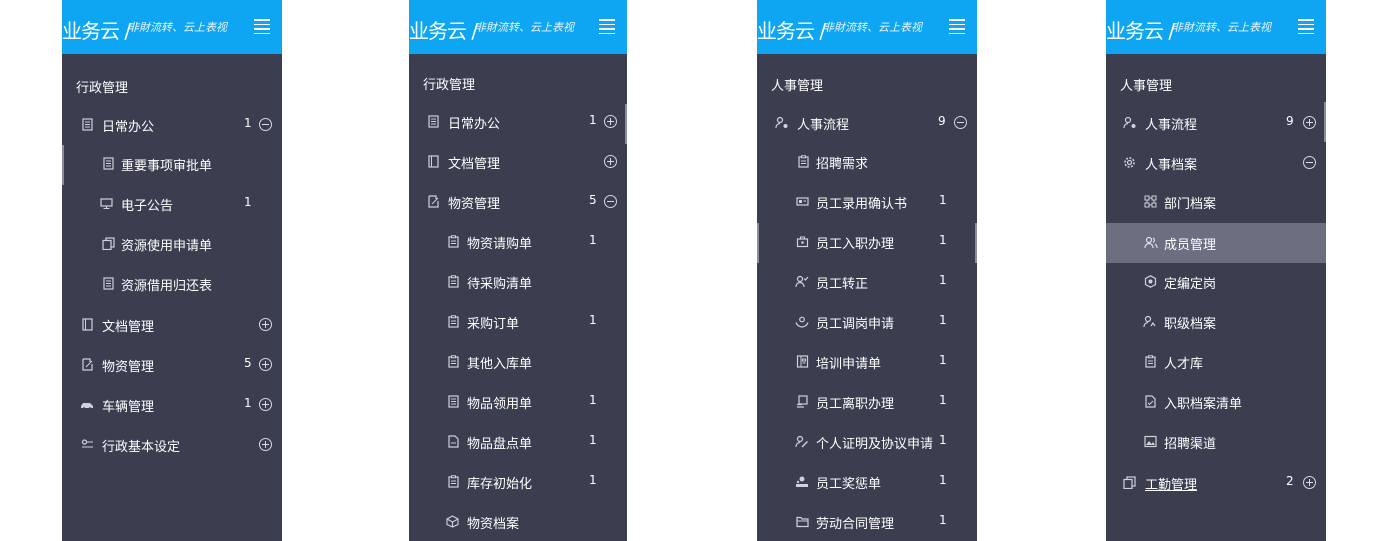 This screenshot has width=1392, height=541. I want to click on sidebar-item-label: 人事档案, so click(1171, 165).